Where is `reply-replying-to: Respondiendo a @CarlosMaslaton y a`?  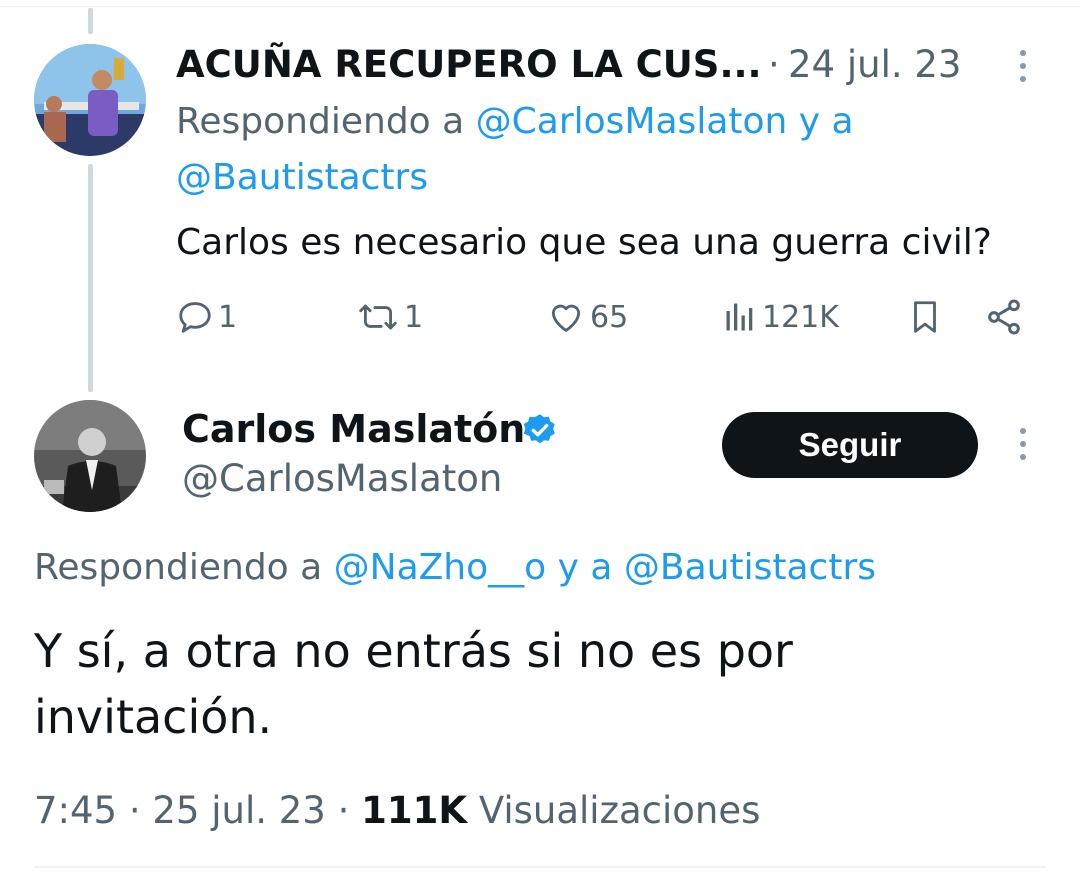 reply-replying-to: Respondiendo a @CarlosMaslaton y a is located at coordinates (515, 122).